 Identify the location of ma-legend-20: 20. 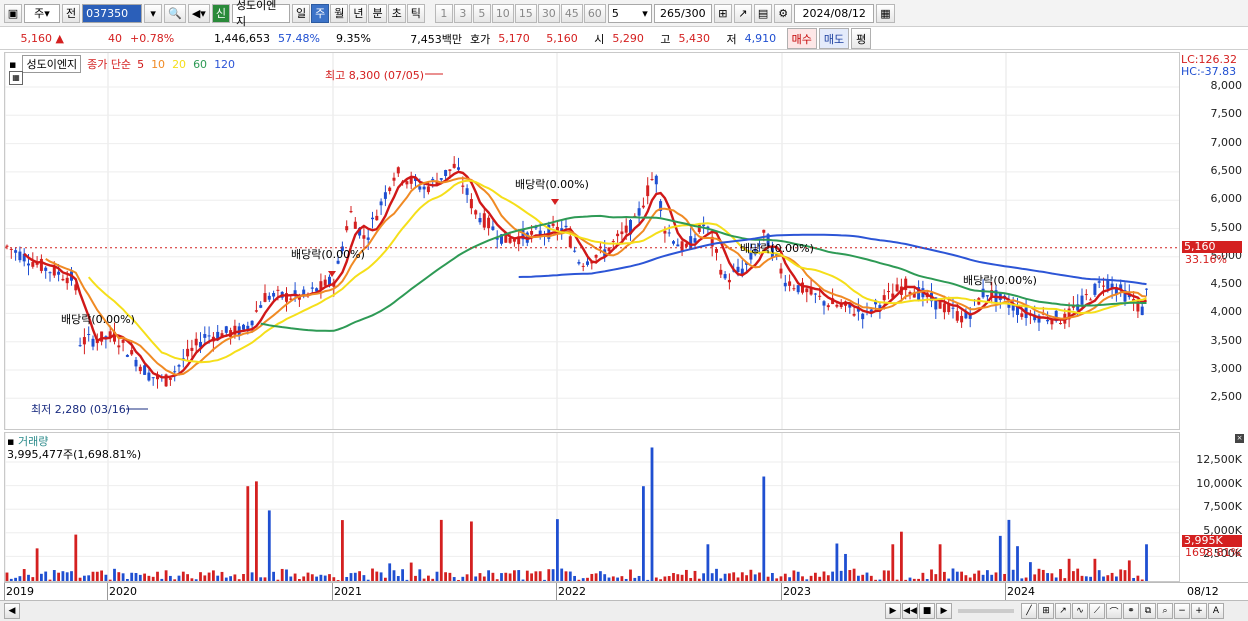
(179, 64).